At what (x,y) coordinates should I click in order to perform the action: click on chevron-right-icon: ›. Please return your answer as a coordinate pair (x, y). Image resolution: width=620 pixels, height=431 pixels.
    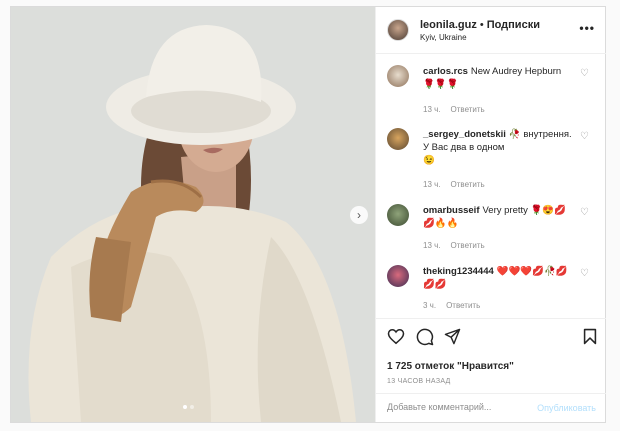
    Looking at the image, I should click on (359, 215).